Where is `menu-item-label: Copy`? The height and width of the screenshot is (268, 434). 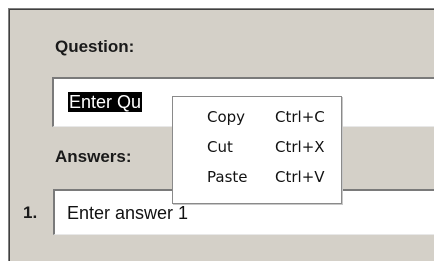
menu-item-label: Copy is located at coordinates (226, 117).